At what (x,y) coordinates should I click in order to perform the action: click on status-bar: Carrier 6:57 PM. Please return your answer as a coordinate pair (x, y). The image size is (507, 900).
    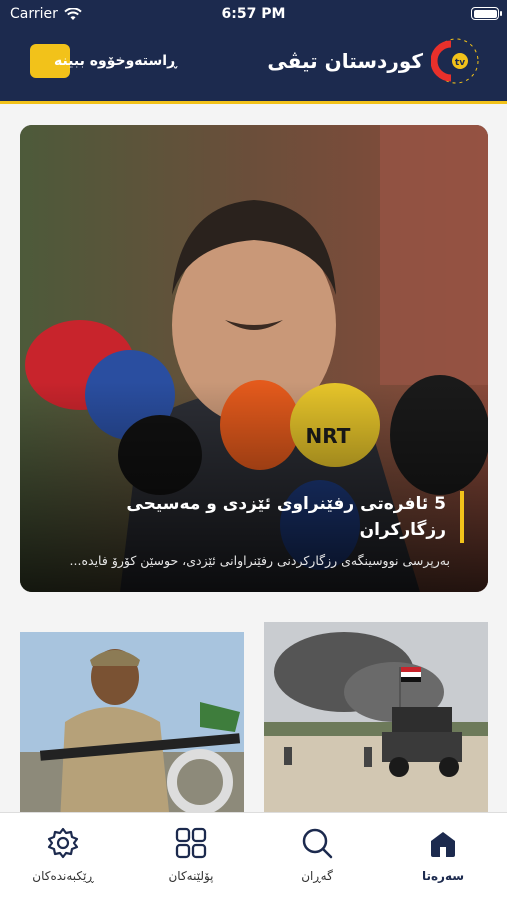
    Looking at the image, I should click on (253, 14).